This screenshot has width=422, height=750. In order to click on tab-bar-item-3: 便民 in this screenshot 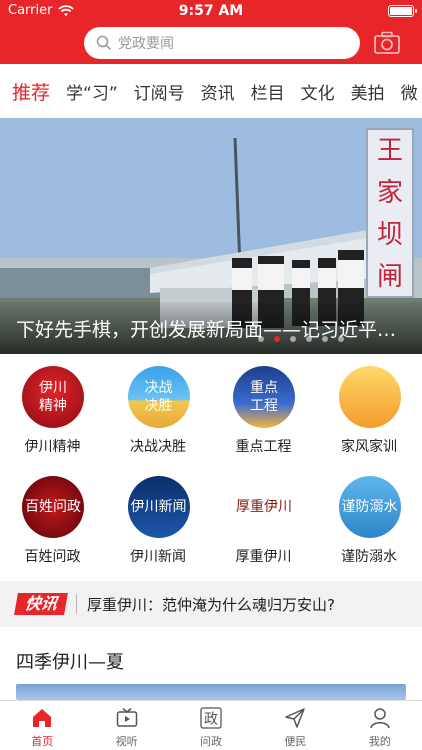, I will do `click(295, 725)`.